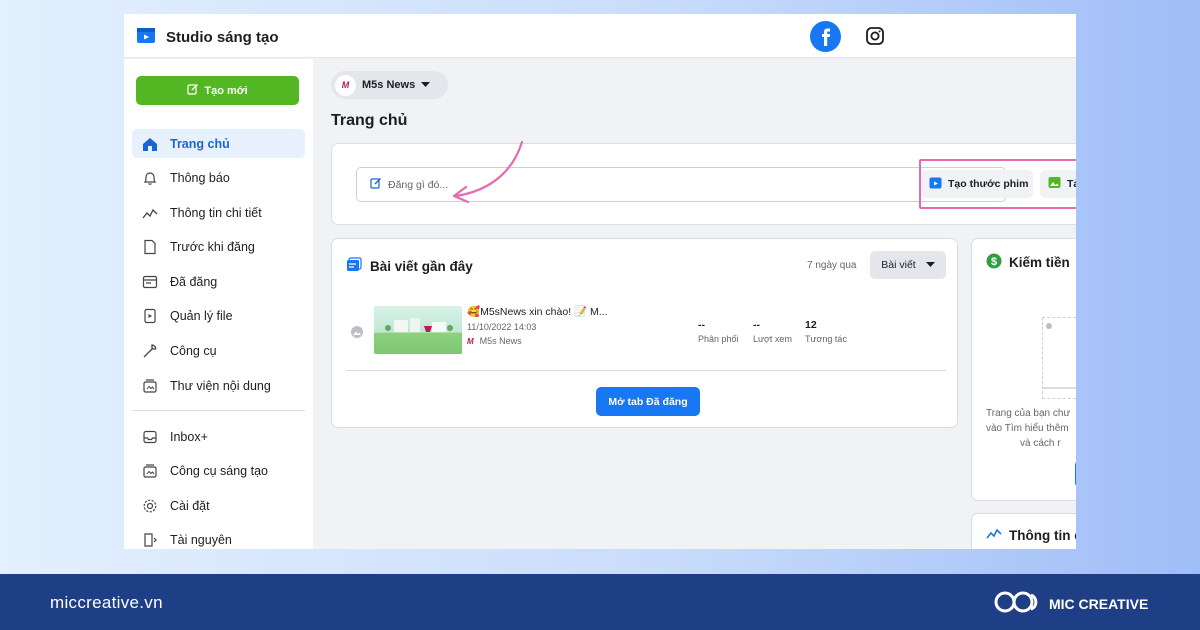 This screenshot has height=630, width=1200. What do you see at coordinates (648, 401) in the screenshot?
I see `open-published-tab-button: Mở tab Đã đăng` at bounding box center [648, 401].